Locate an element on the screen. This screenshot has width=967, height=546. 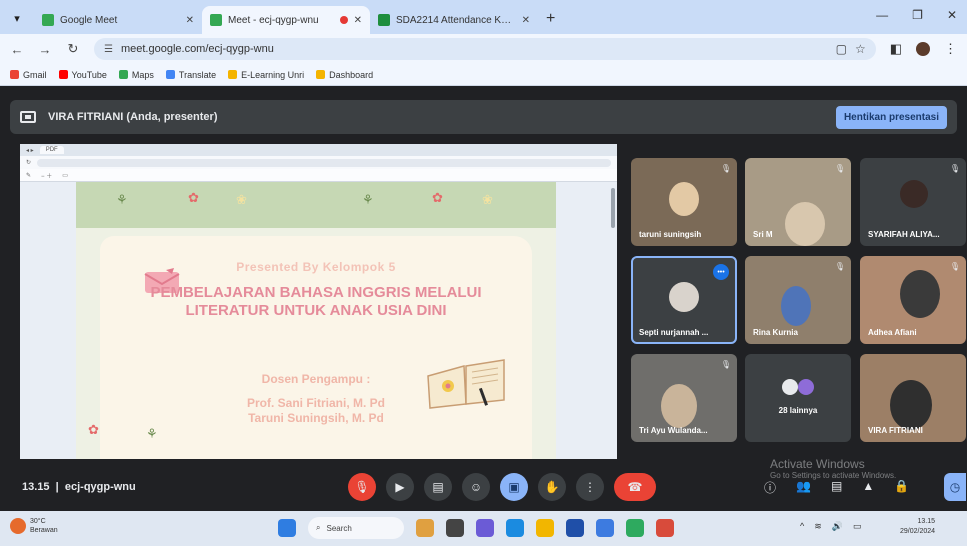
weather-icon is located at coordinates (18, 526).